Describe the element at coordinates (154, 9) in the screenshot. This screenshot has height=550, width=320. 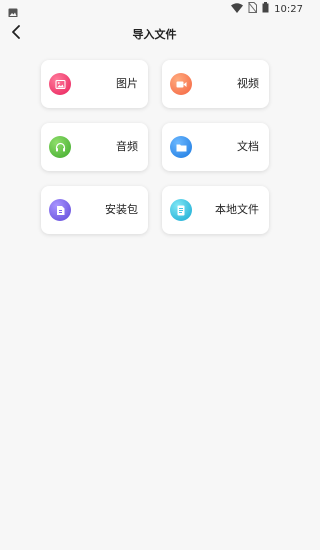
I see `status-bar: 10:27` at that location.